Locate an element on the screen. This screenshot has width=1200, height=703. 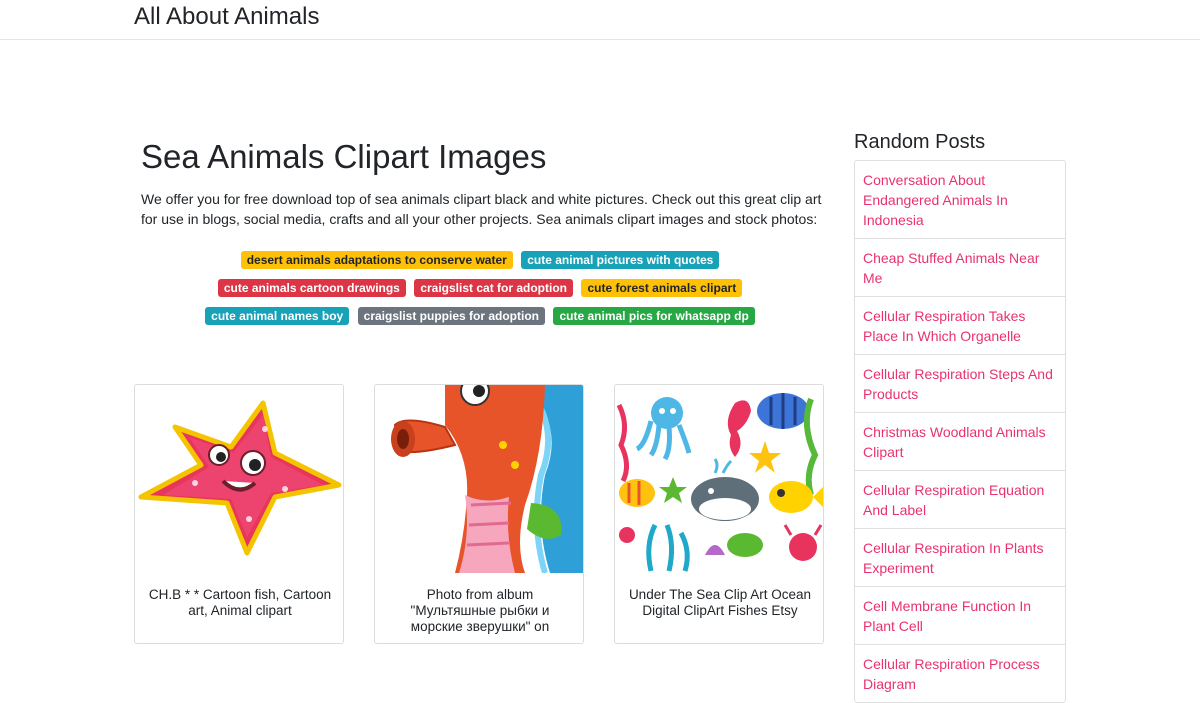
tag-badge: cute forest animals clipart is located at coordinates (662, 288).